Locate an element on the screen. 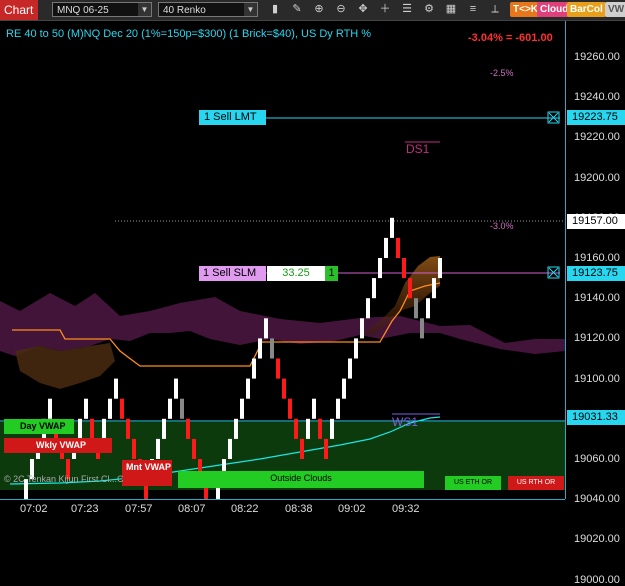  pct-label-mid: -3.0% is located at coordinates (502, 226).